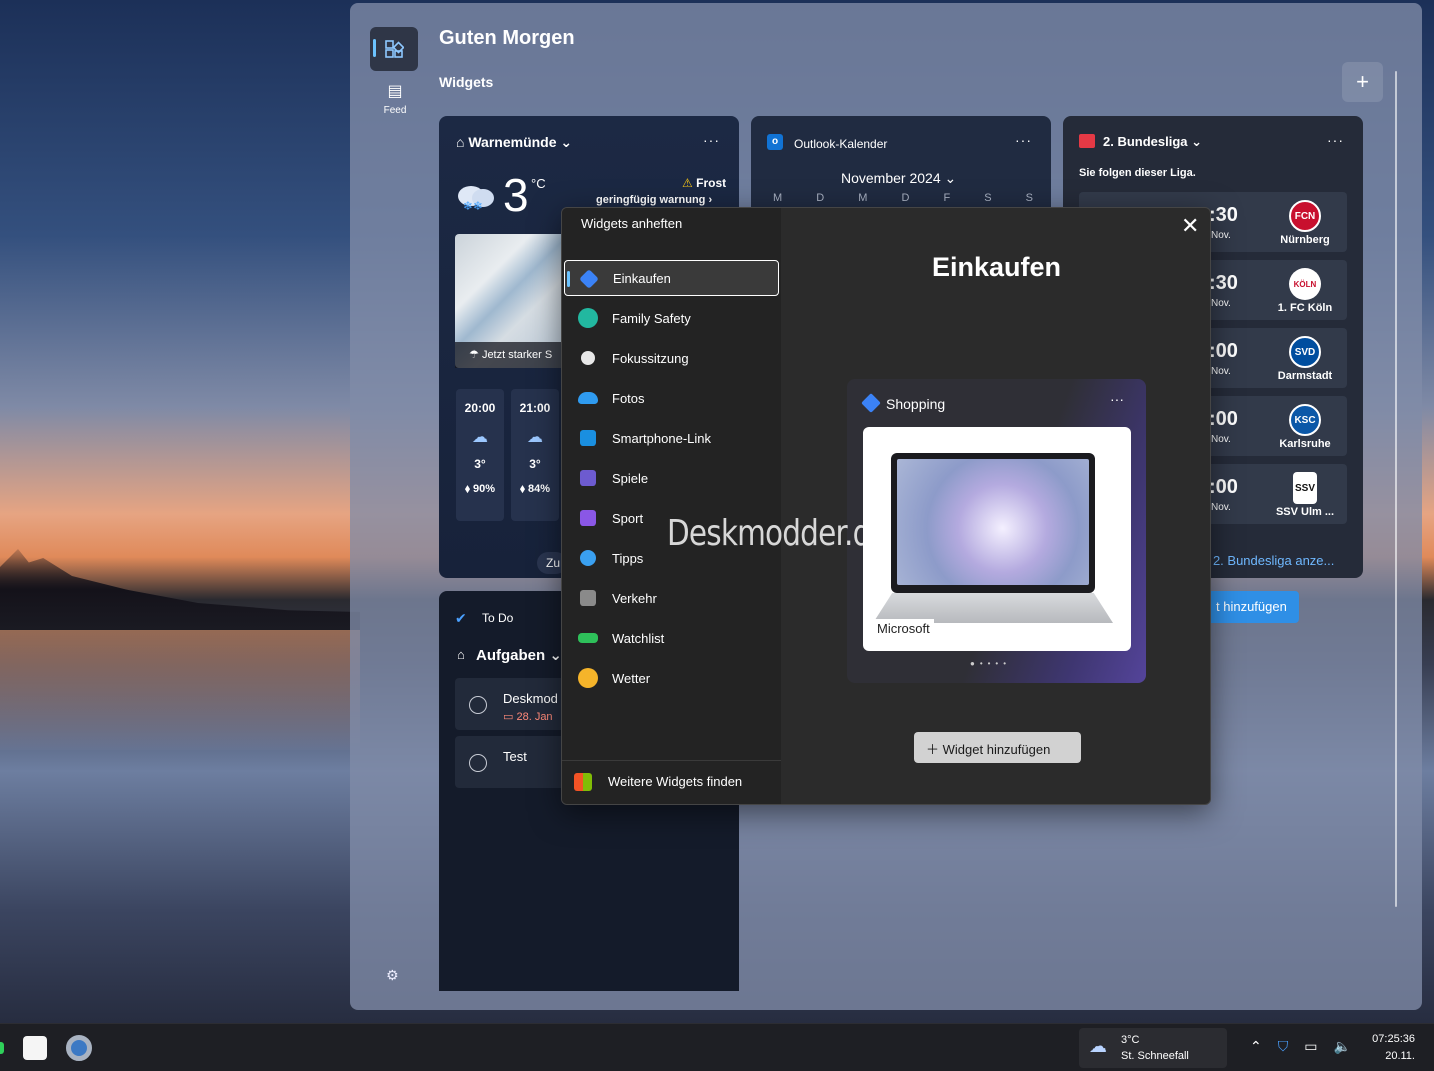 The height and width of the screenshot is (1071, 1434). What do you see at coordinates (588, 598) in the screenshot?
I see `traffic-light-icon` at bounding box center [588, 598].